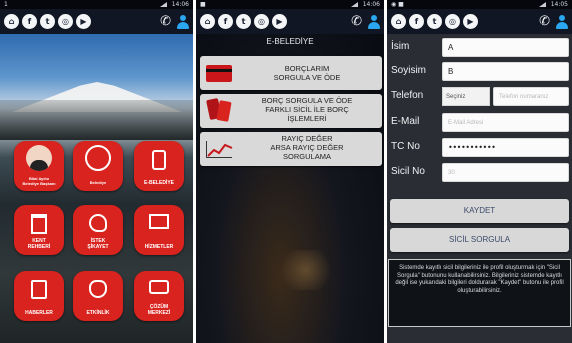 This screenshot has width=572, height=343. I want to click on street-lights-image, so click(306, 270).